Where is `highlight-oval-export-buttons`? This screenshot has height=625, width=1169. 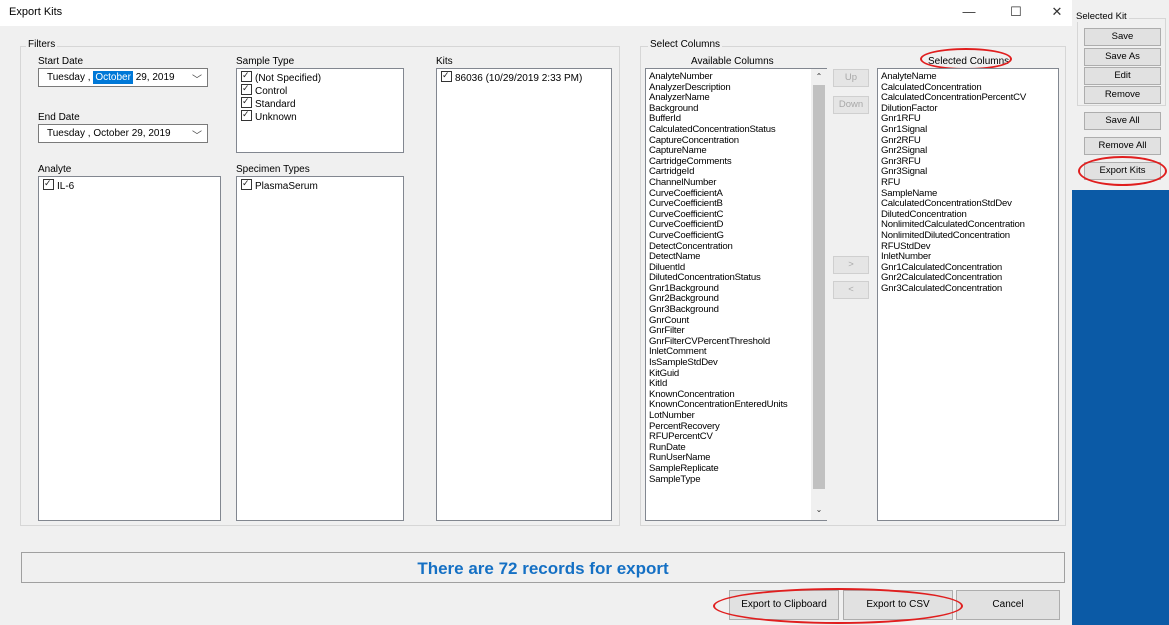
highlight-oval-export-buttons is located at coordinates (838, 606).